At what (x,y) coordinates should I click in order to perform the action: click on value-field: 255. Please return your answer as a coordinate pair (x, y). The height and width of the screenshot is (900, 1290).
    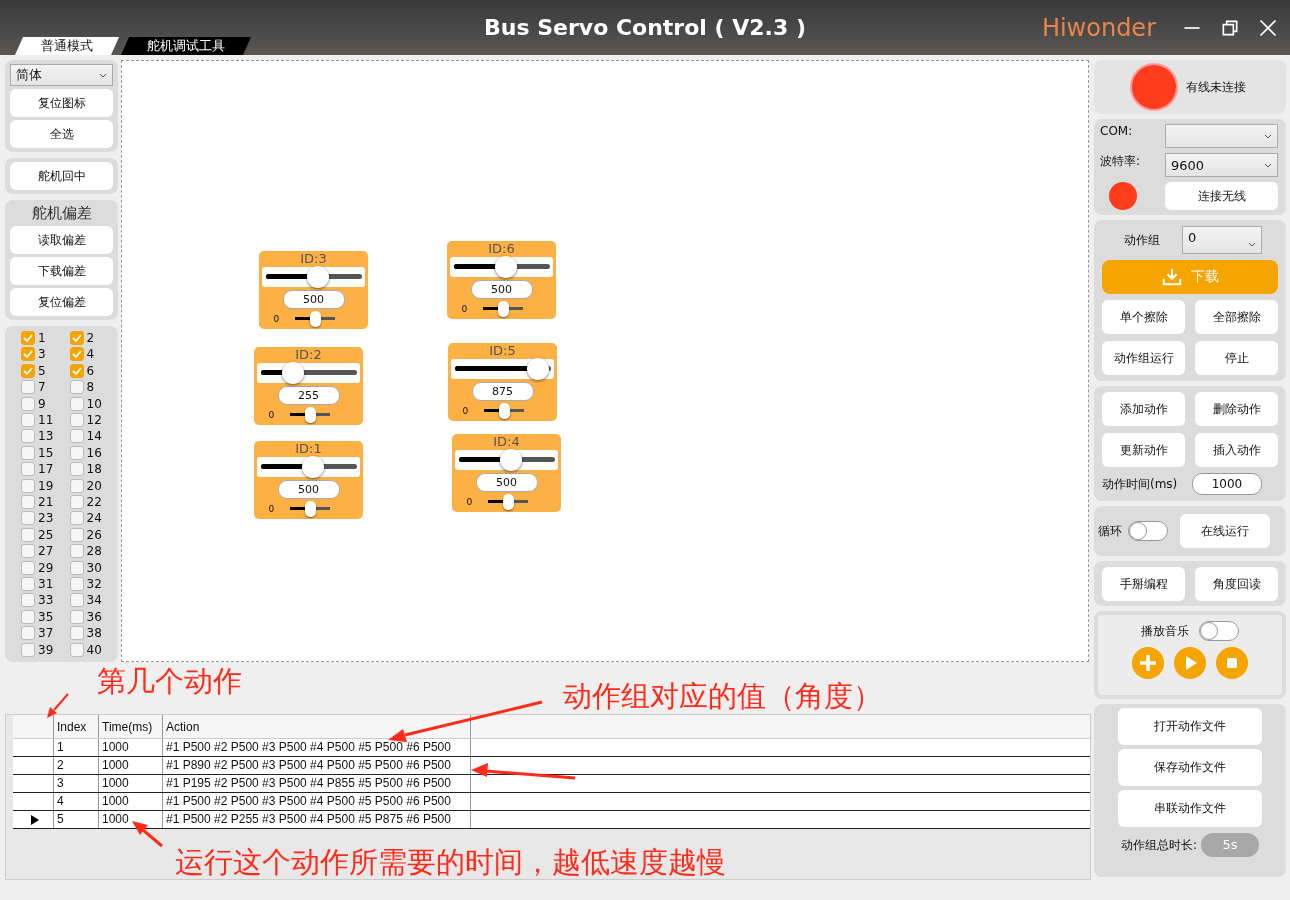
    Looking at the image, I should click on (308, 395).